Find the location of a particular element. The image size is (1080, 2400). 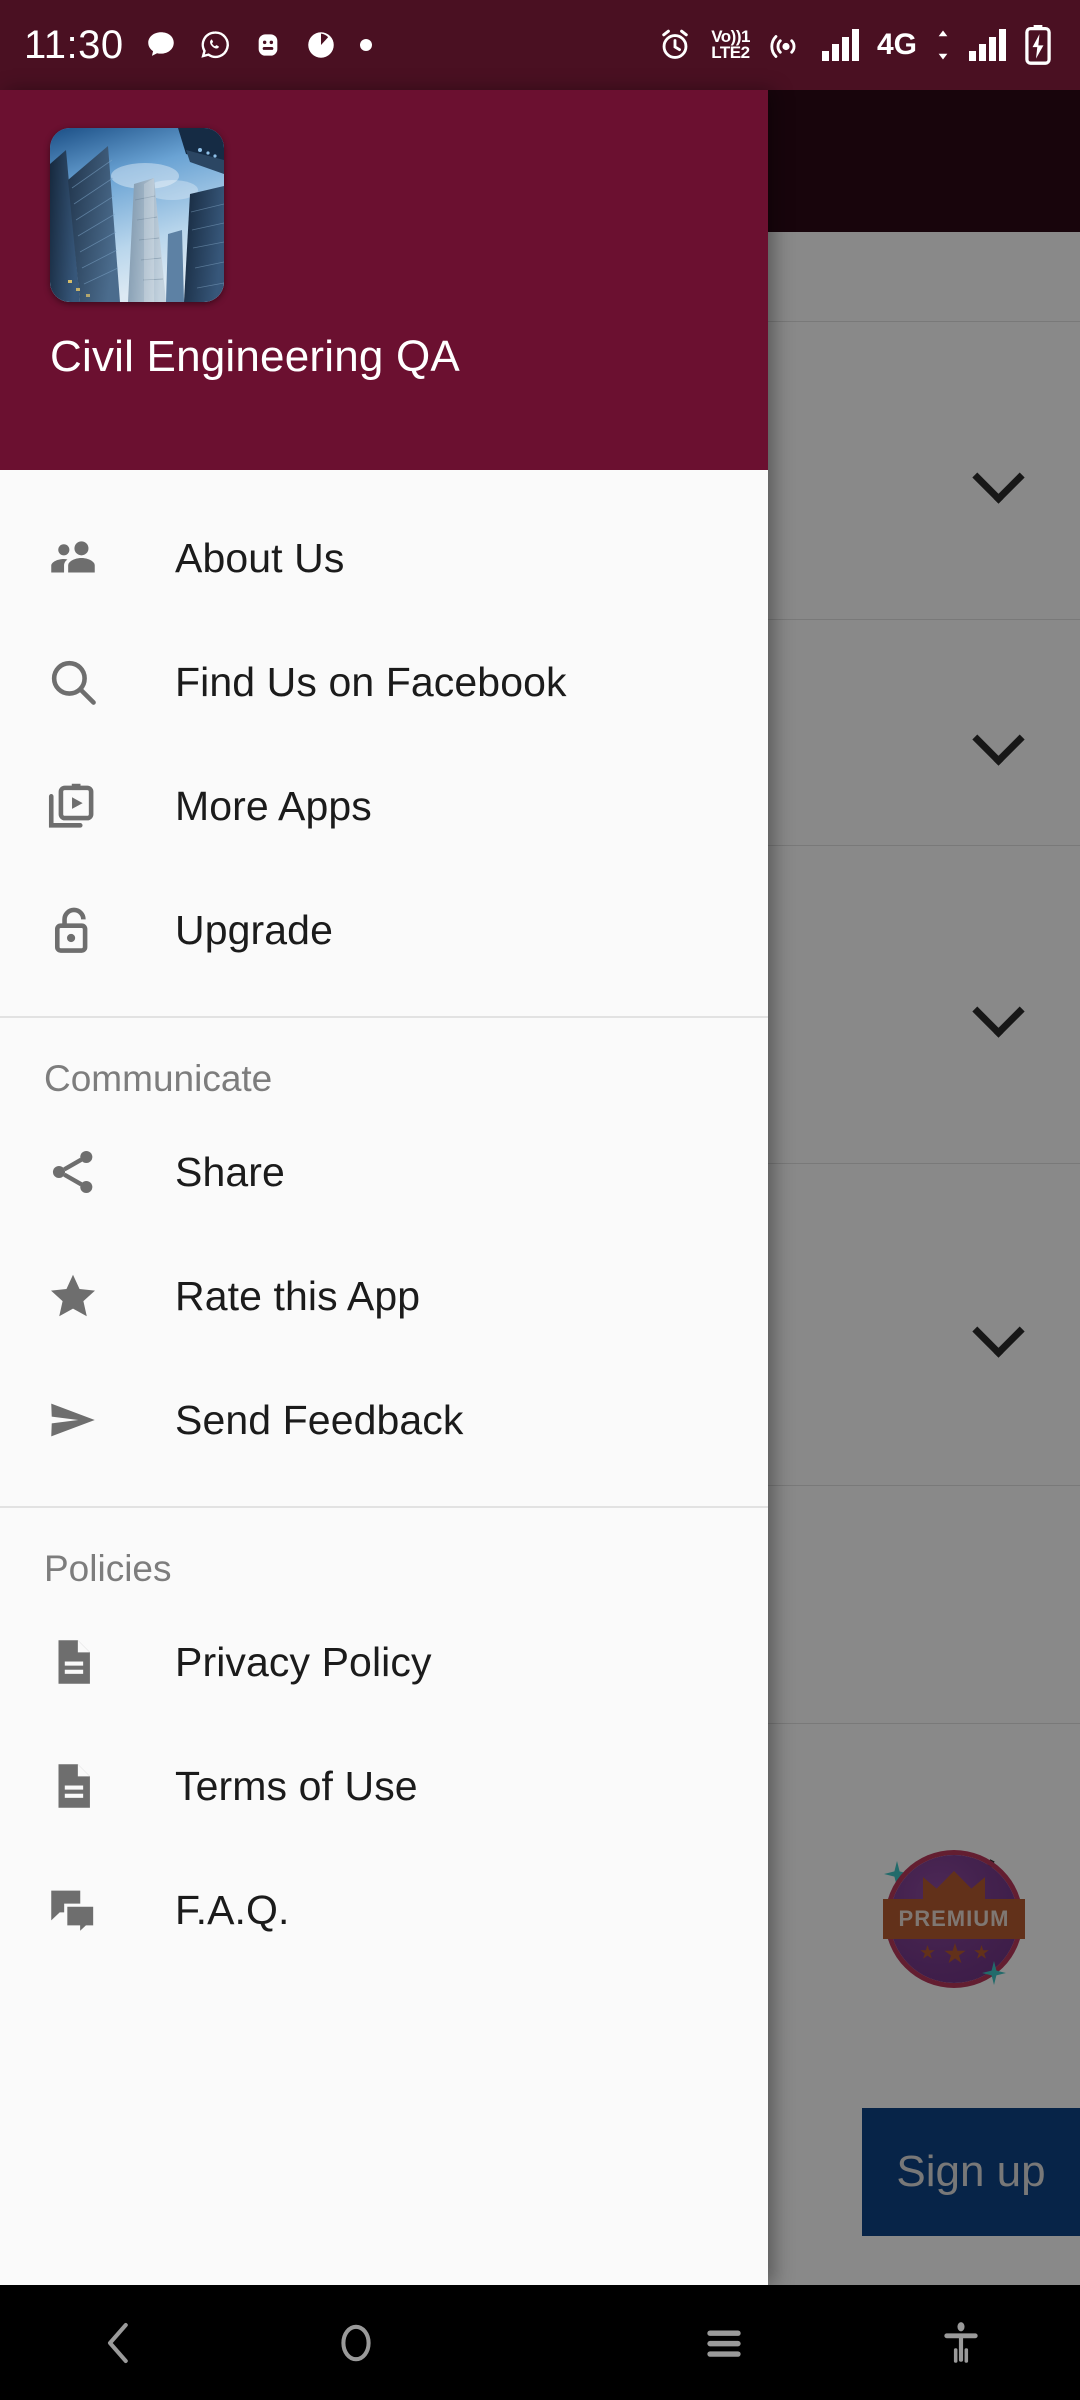

speedometer-icon is located at coordinates (321, 45).